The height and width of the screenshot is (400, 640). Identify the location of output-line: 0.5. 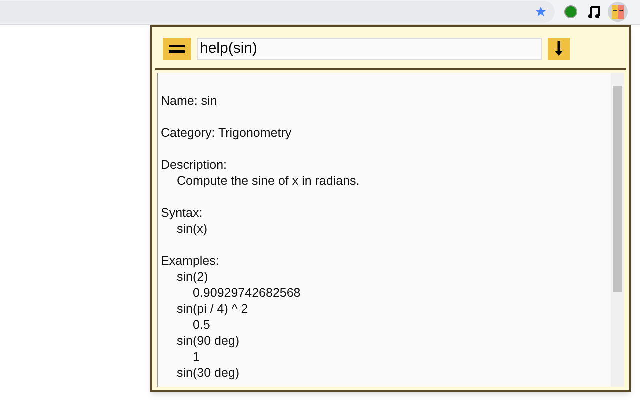
(201, 325).